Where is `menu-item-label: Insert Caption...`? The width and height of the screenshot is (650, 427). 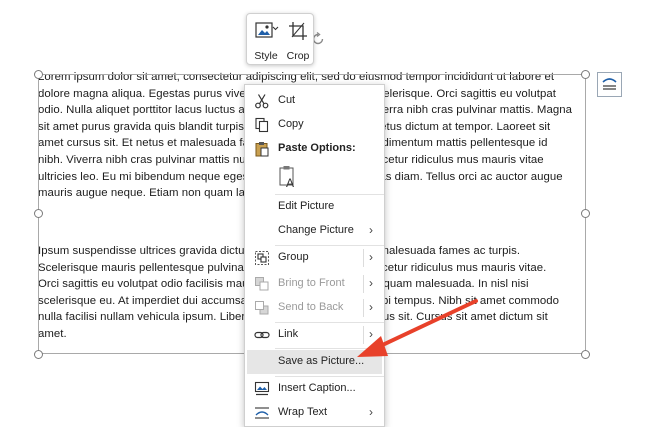
menu-item-label: Insert Caption... is located at coordinates (317, 388).